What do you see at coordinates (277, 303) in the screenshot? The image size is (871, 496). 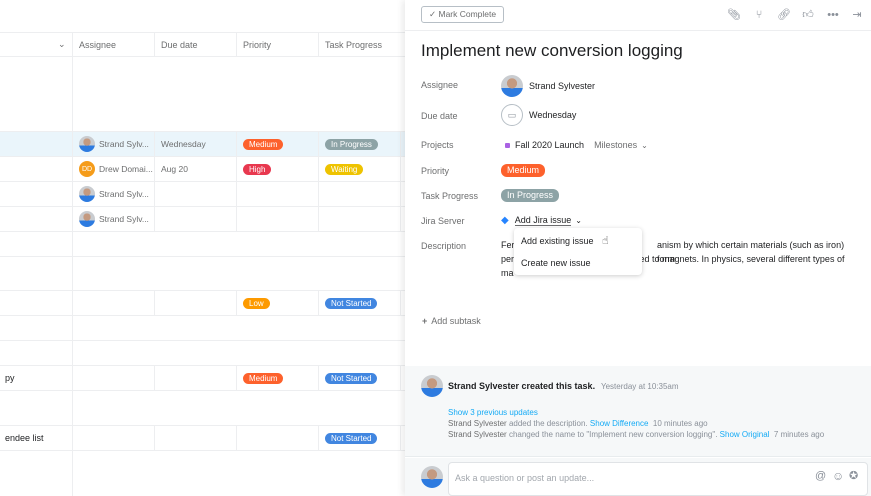 I see `priority-cell: Low` at bounding box center [277, 303].